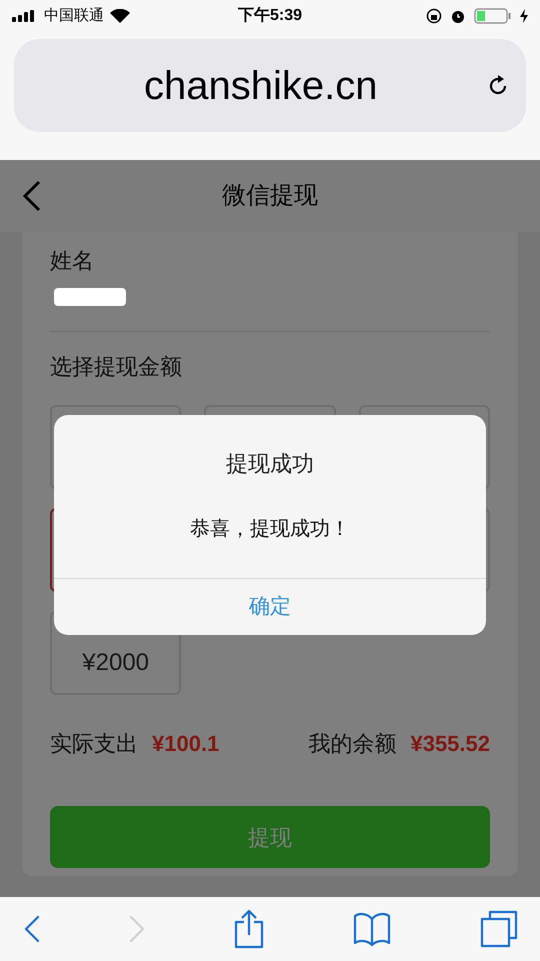 The height and width of the screenshot is (961, 540). I want to click on balance-amount: ¥355.52, so click(450, 744).